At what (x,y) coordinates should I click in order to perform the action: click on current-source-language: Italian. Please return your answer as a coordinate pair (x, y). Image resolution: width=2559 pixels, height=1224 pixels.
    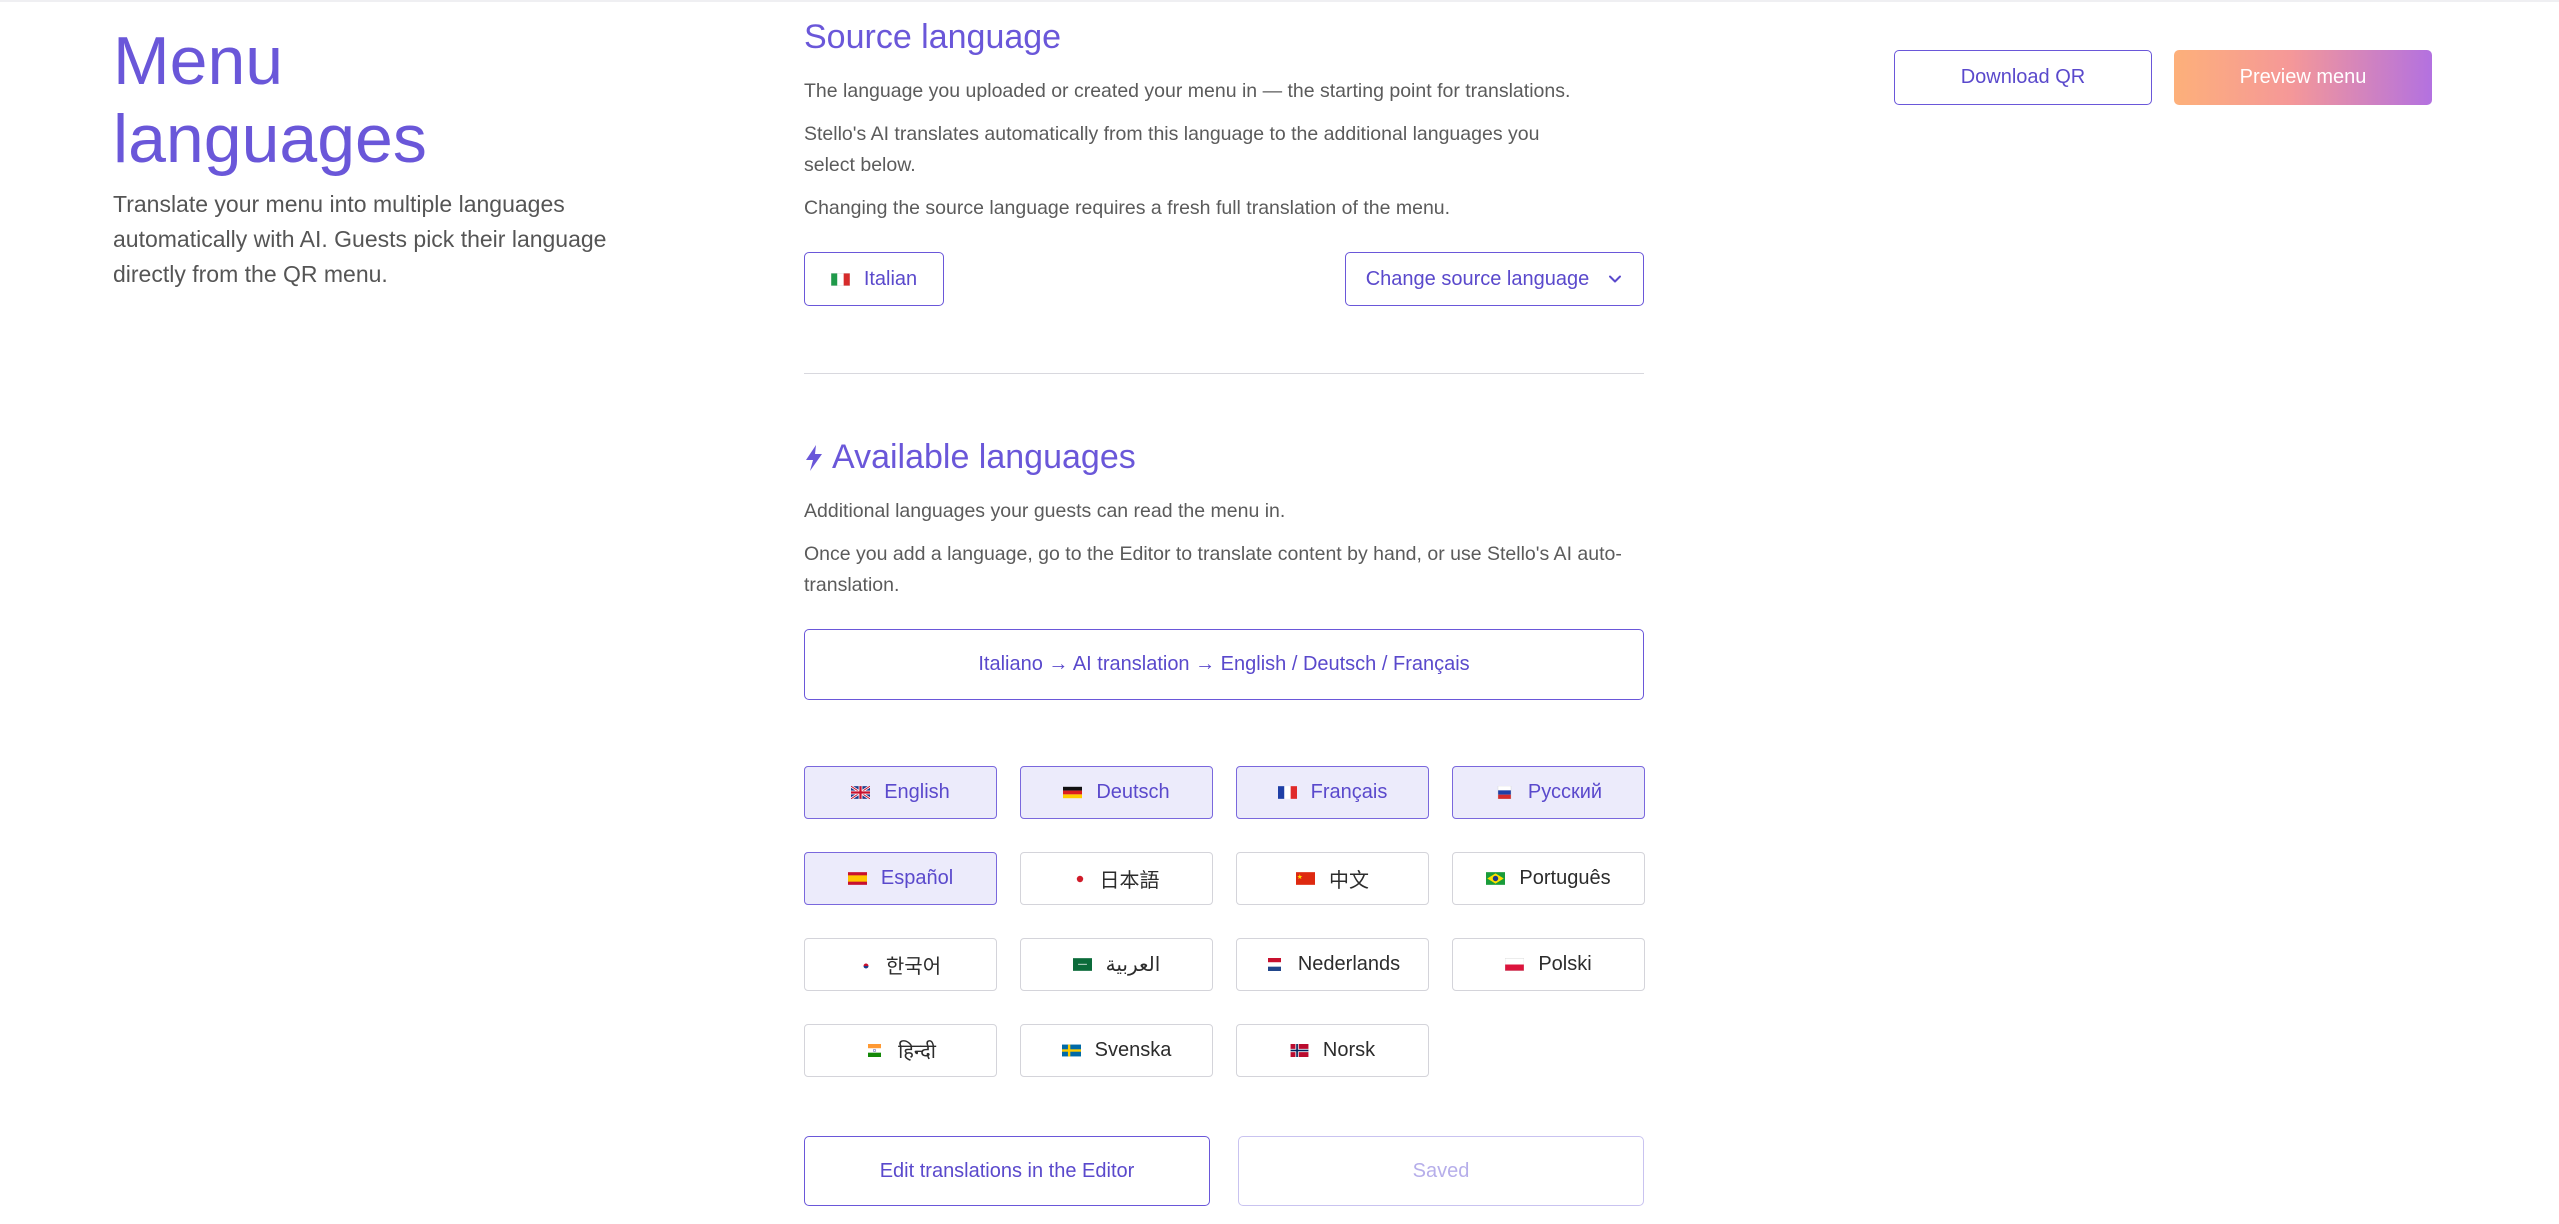
    Looking at the image, I should click on (874, 279).